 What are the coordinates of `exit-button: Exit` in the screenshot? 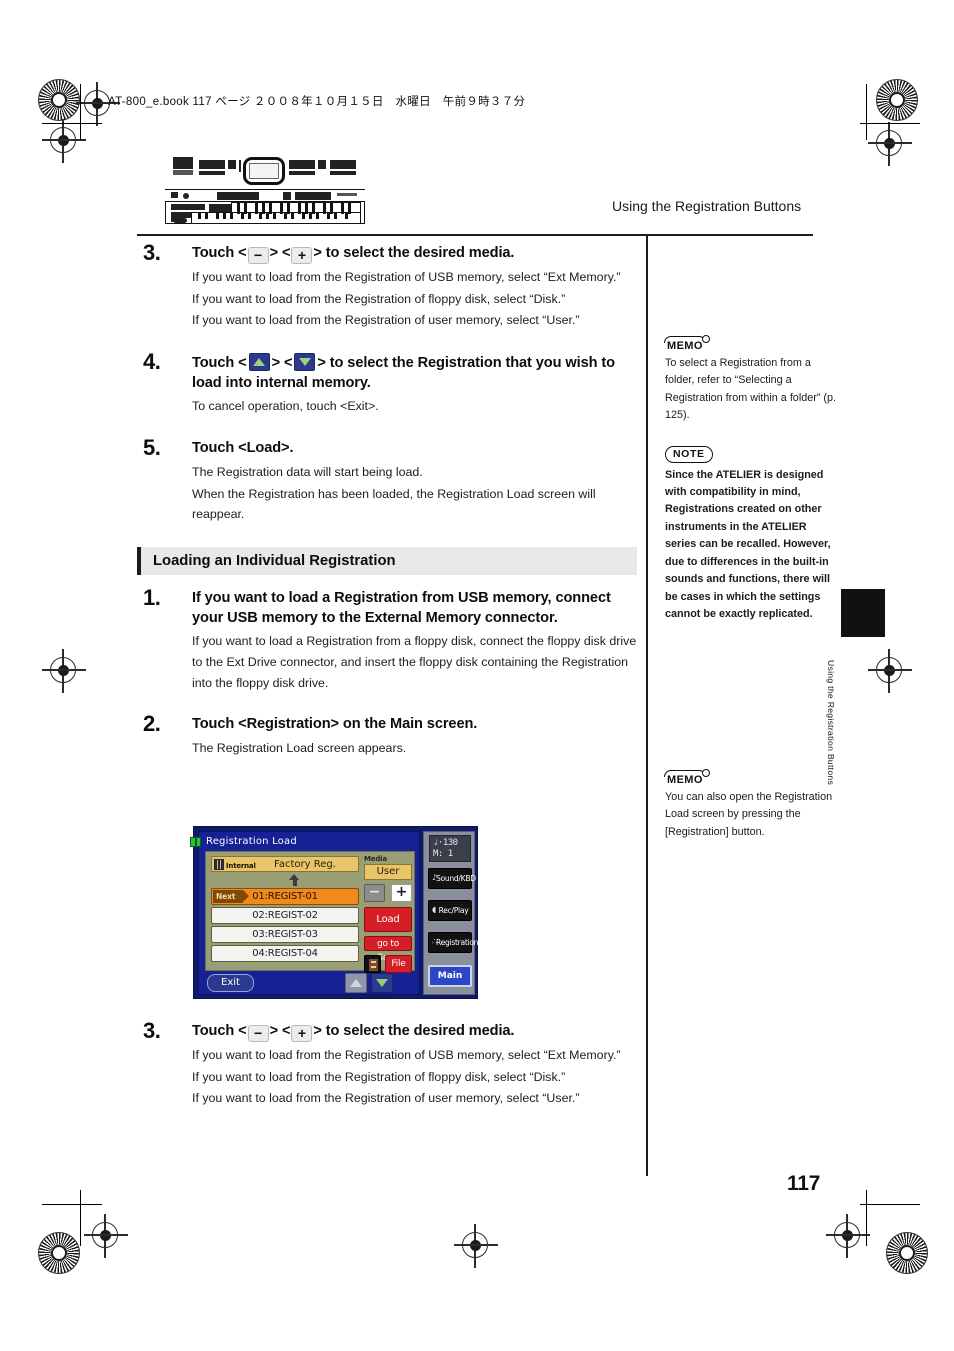 It's located at (230, 983).